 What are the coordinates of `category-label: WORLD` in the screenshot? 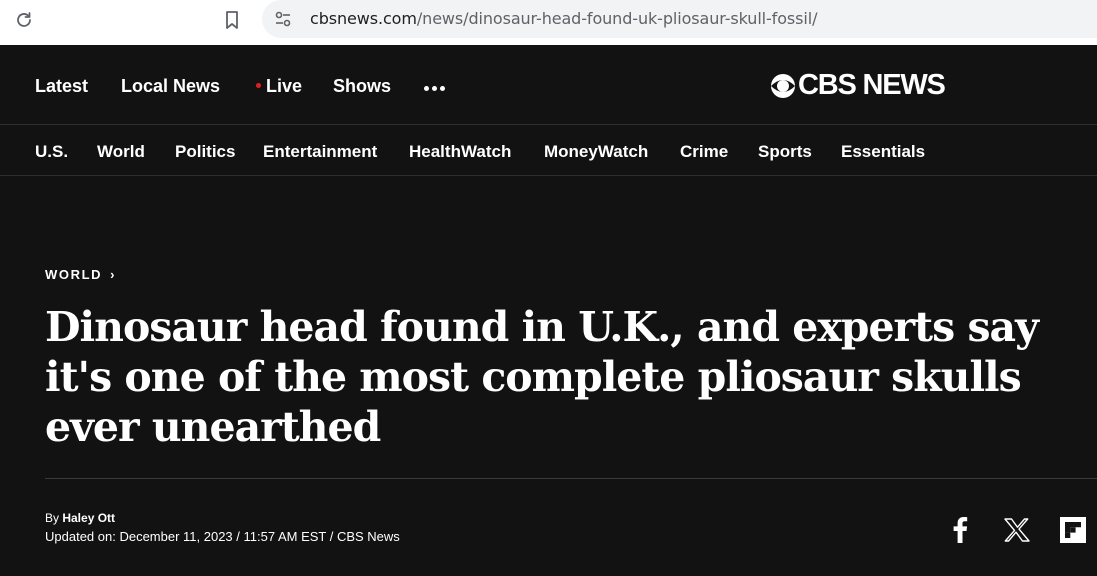 It's located at (74, 274).